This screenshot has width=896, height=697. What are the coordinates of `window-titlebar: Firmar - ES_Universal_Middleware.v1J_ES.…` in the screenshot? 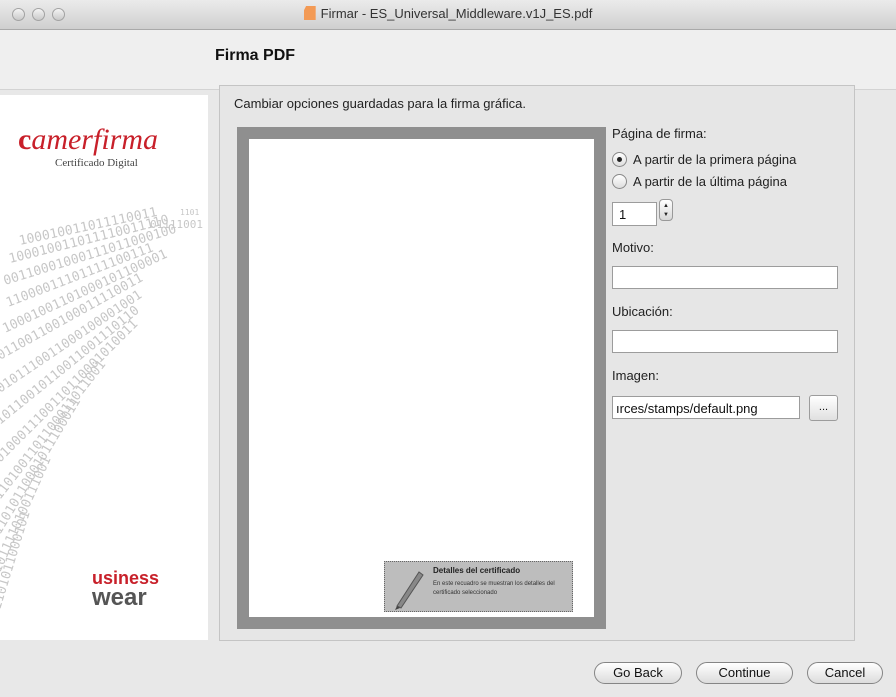 It's located at (448, 15).